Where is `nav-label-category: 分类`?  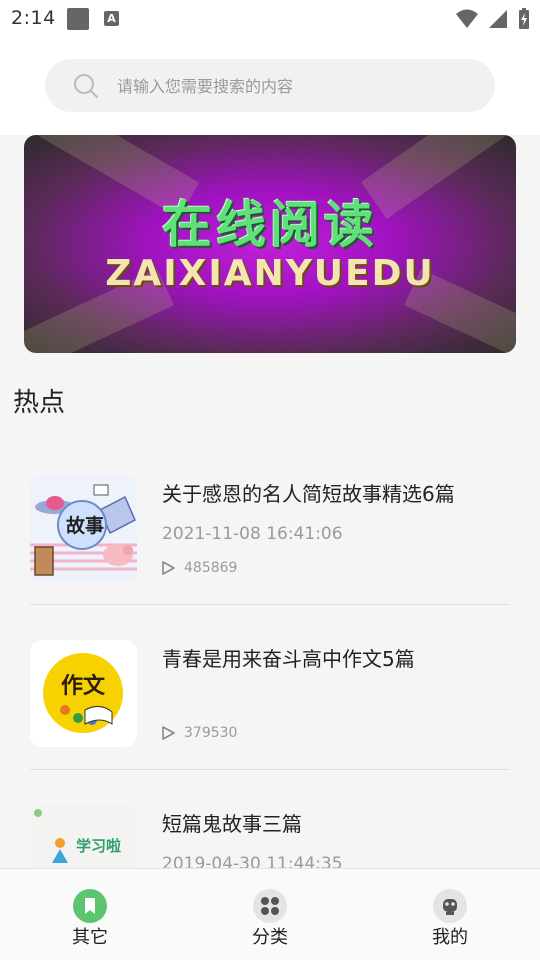 nav-label-category: 分类 is located at coordinates (270, 937).